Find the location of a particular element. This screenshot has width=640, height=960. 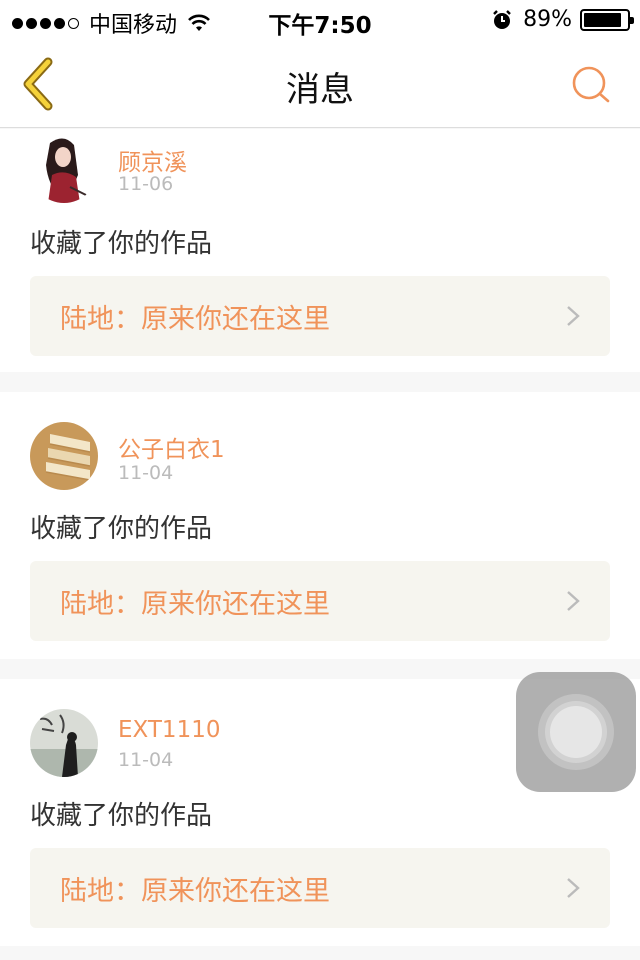

assistive-touch-button is located at coordinates (576, 732).